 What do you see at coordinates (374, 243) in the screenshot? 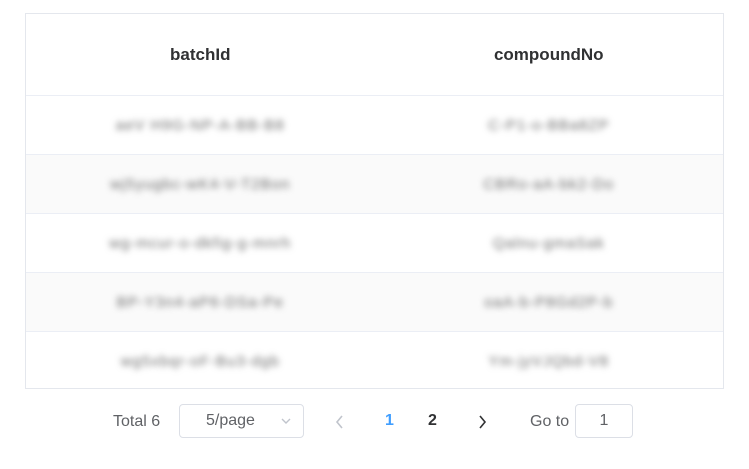
I see `table-row: wg-mcur-o-dkfig-g-mnrh Qalnu-gmaSak` at bounding box center [374, 243].